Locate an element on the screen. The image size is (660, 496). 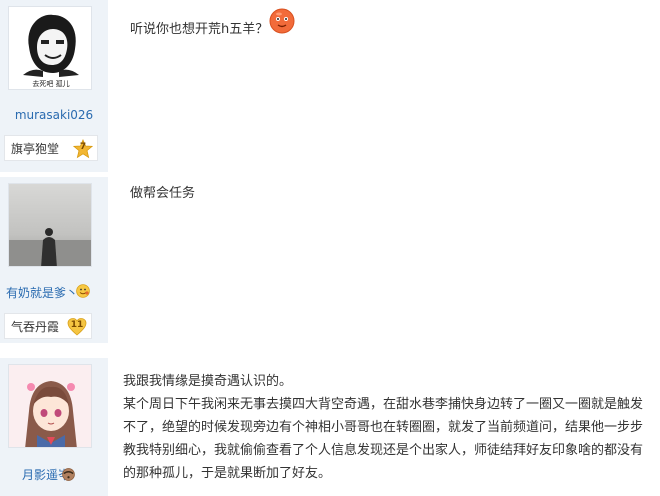
star-level-icon: 7 is located at coordinates (83, 148).